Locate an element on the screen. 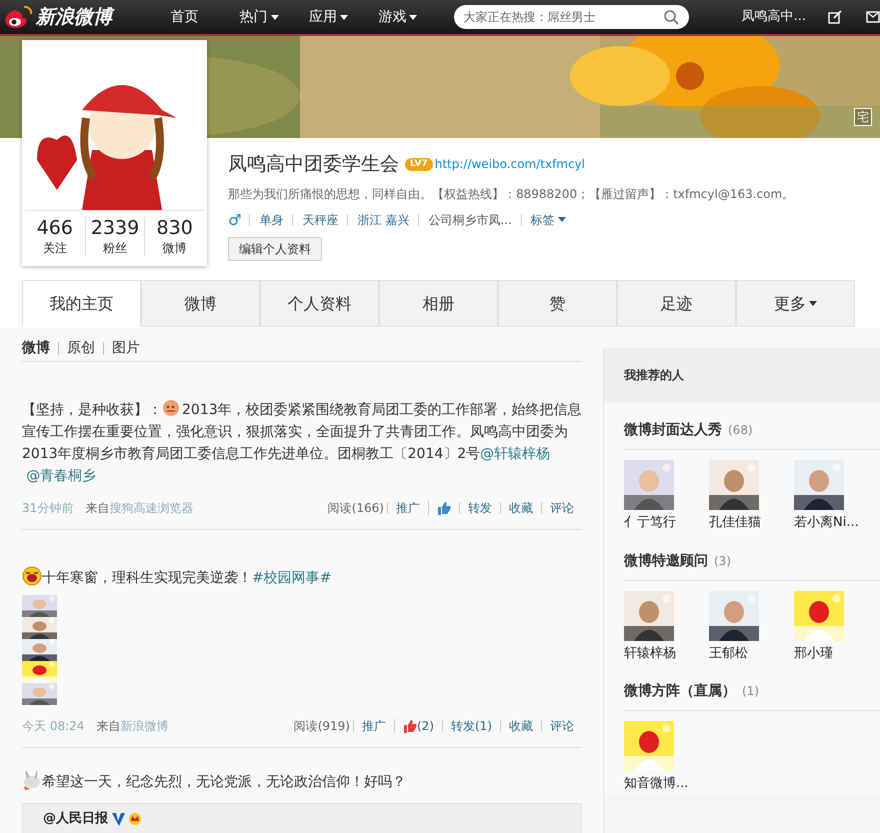 The height and width of the screenshot is (833, 880). tag-menu: 标签 is located at coordinates (547, 220).